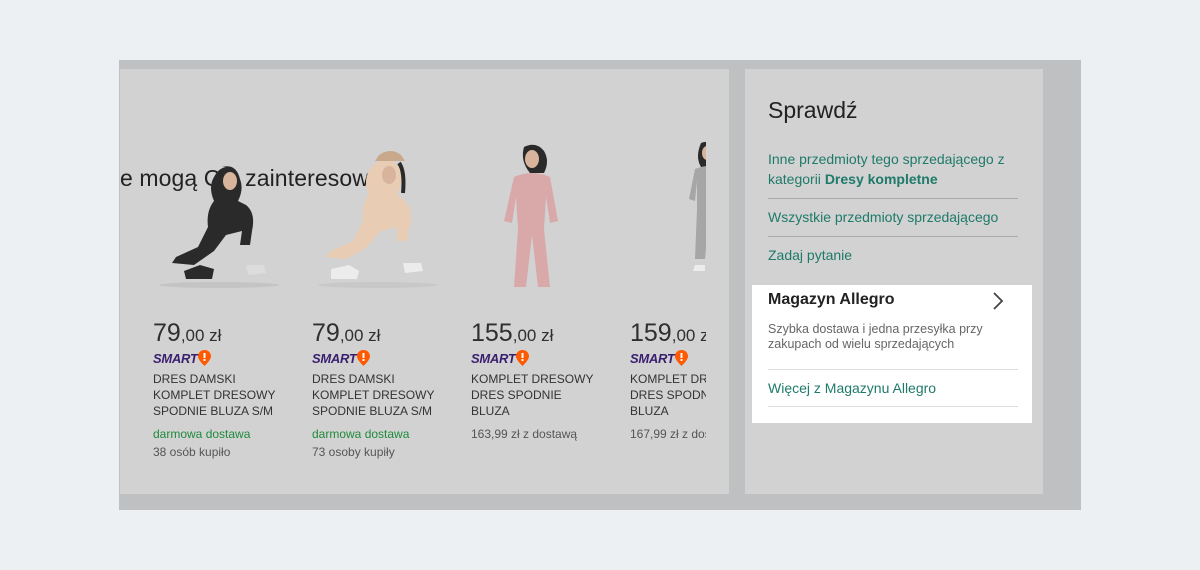  What do you see at coordinates (668, 434) in the screenshot?
I see `delivery-price: 167,99 zł z dostawą` at bounding box center [668, 434].